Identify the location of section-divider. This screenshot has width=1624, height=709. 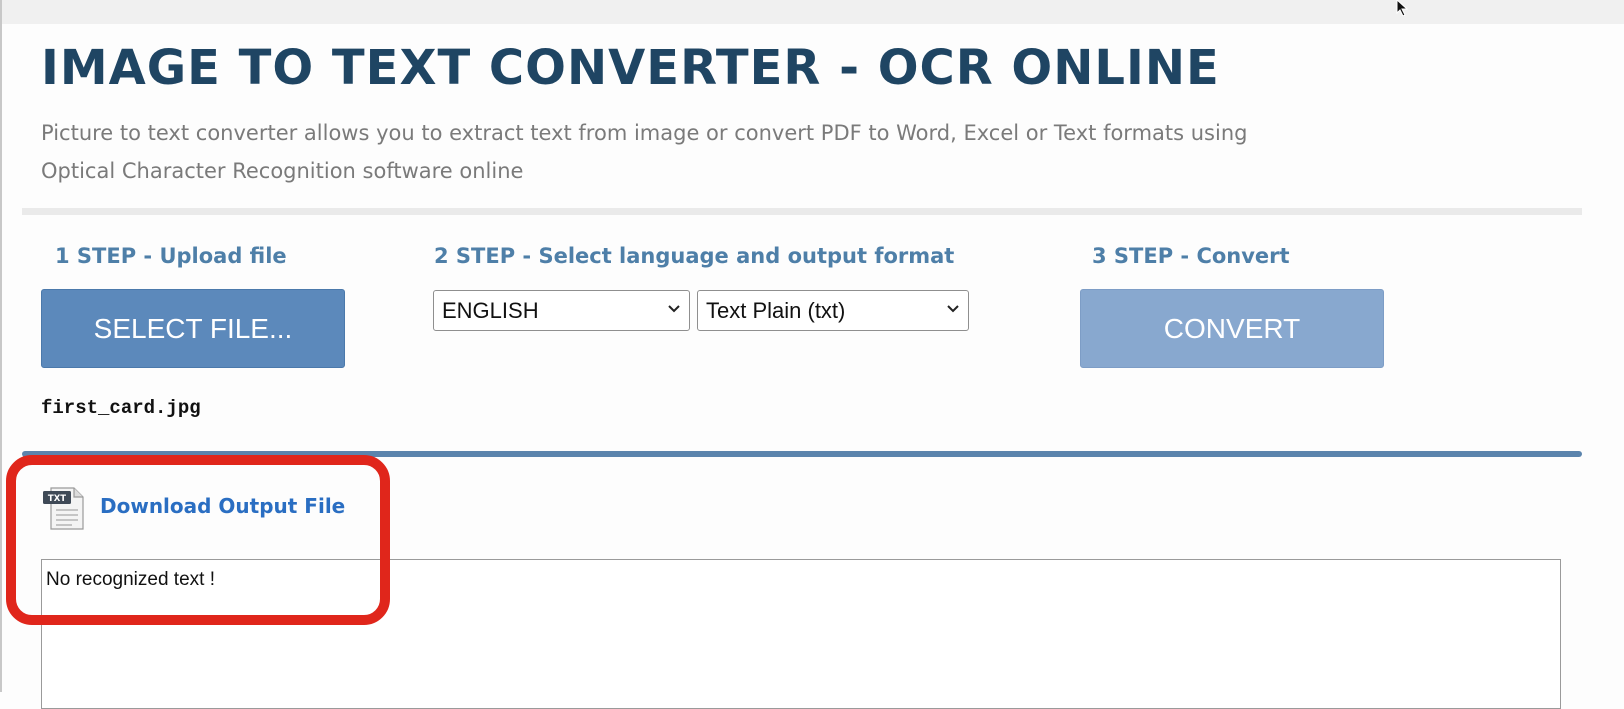
(802, 211).